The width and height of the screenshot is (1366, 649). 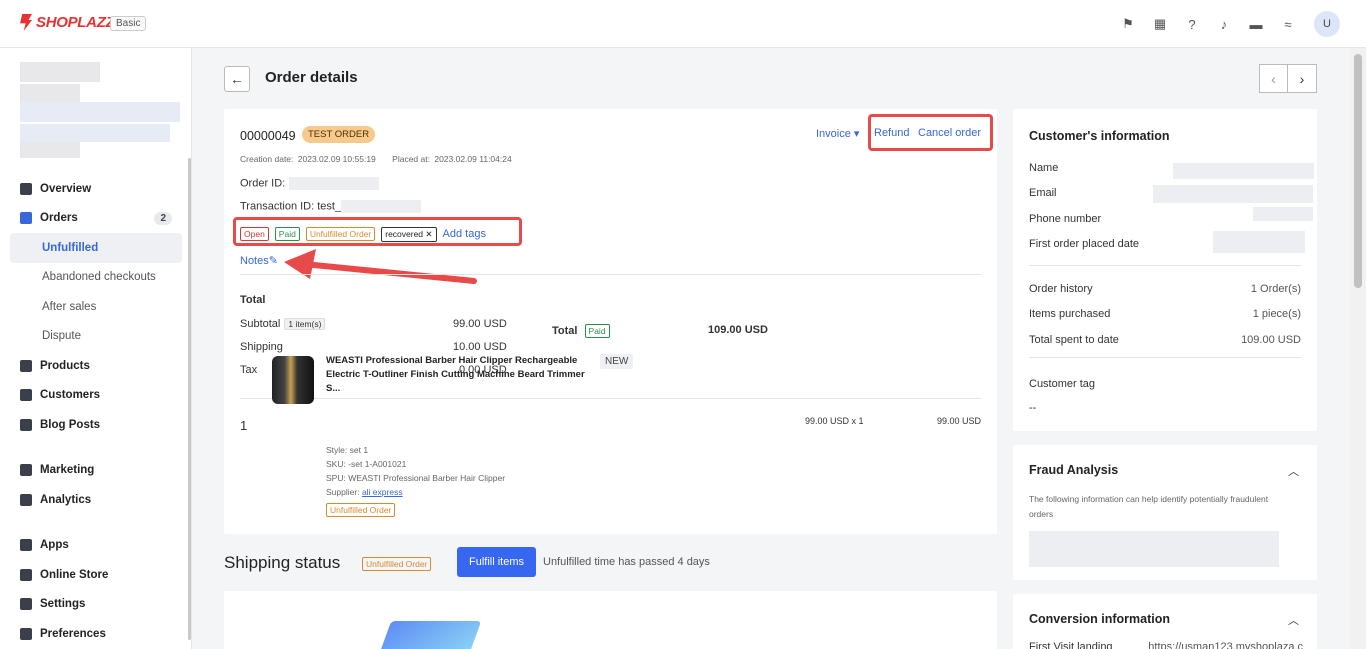 I want to click on sidebar-item-abandoned-checkouts: Abandoned checkouts, so click(x=96, y=278).